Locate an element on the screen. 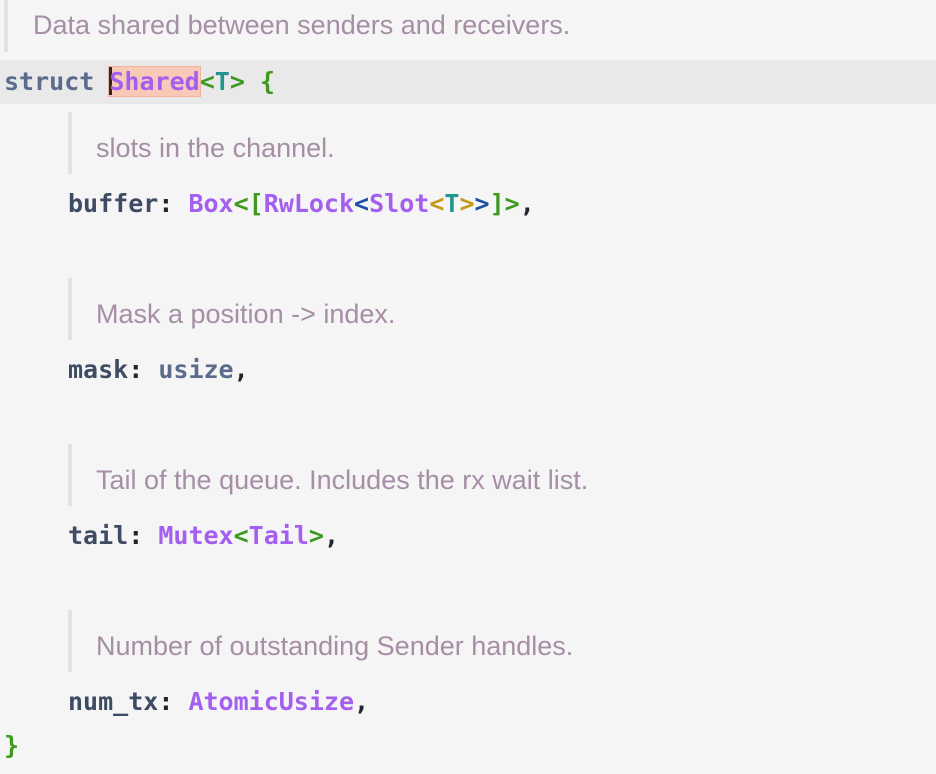  generic-param: T is located at coordinates (222, 81).